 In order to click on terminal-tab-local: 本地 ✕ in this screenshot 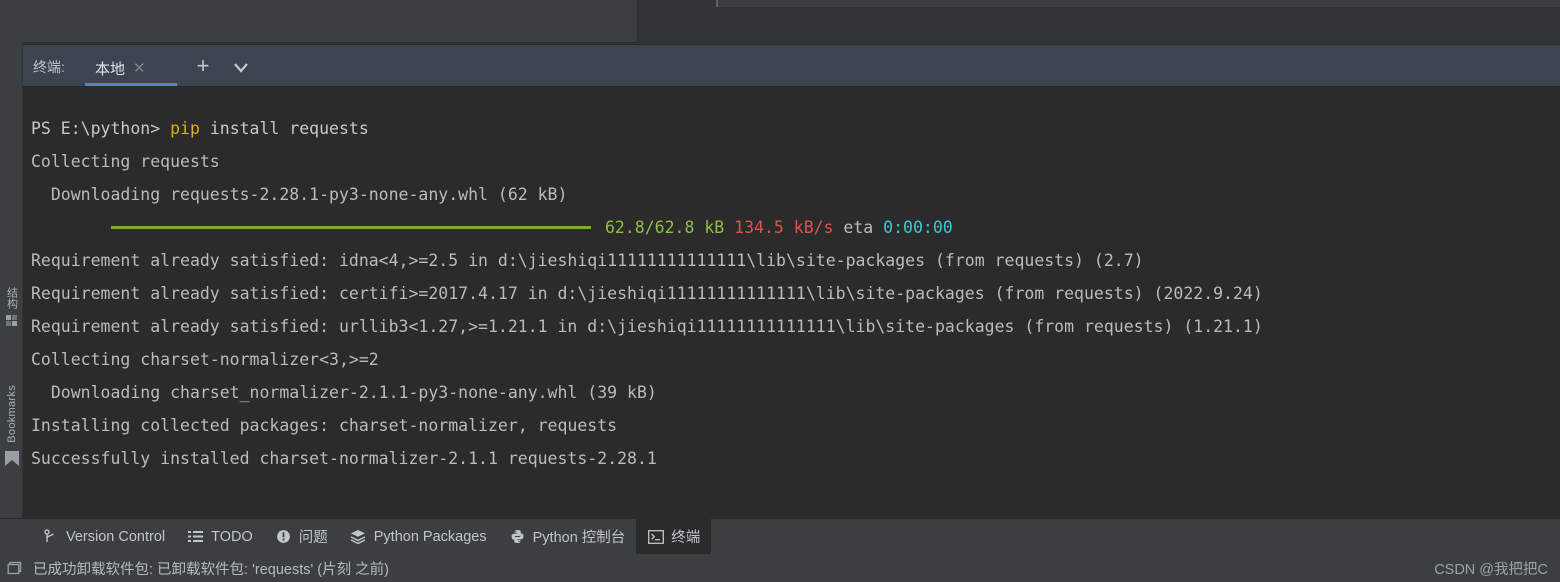, I will do `click(120, 68)`.